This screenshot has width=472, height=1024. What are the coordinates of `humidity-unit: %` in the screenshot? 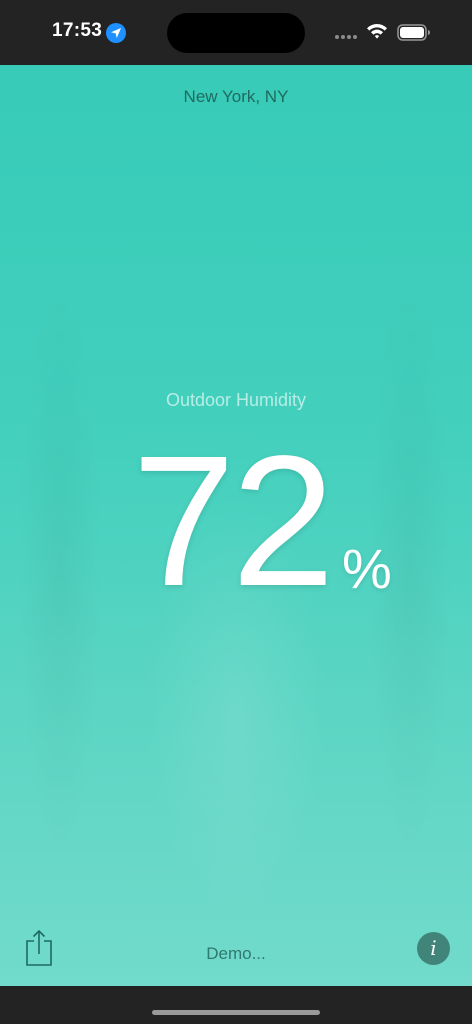 It's located at (367, 568).